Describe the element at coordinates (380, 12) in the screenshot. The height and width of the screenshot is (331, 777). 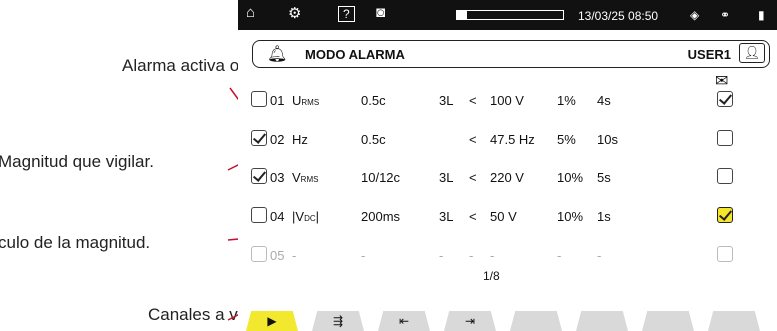
I see `camera-icon: ◙` at that location.